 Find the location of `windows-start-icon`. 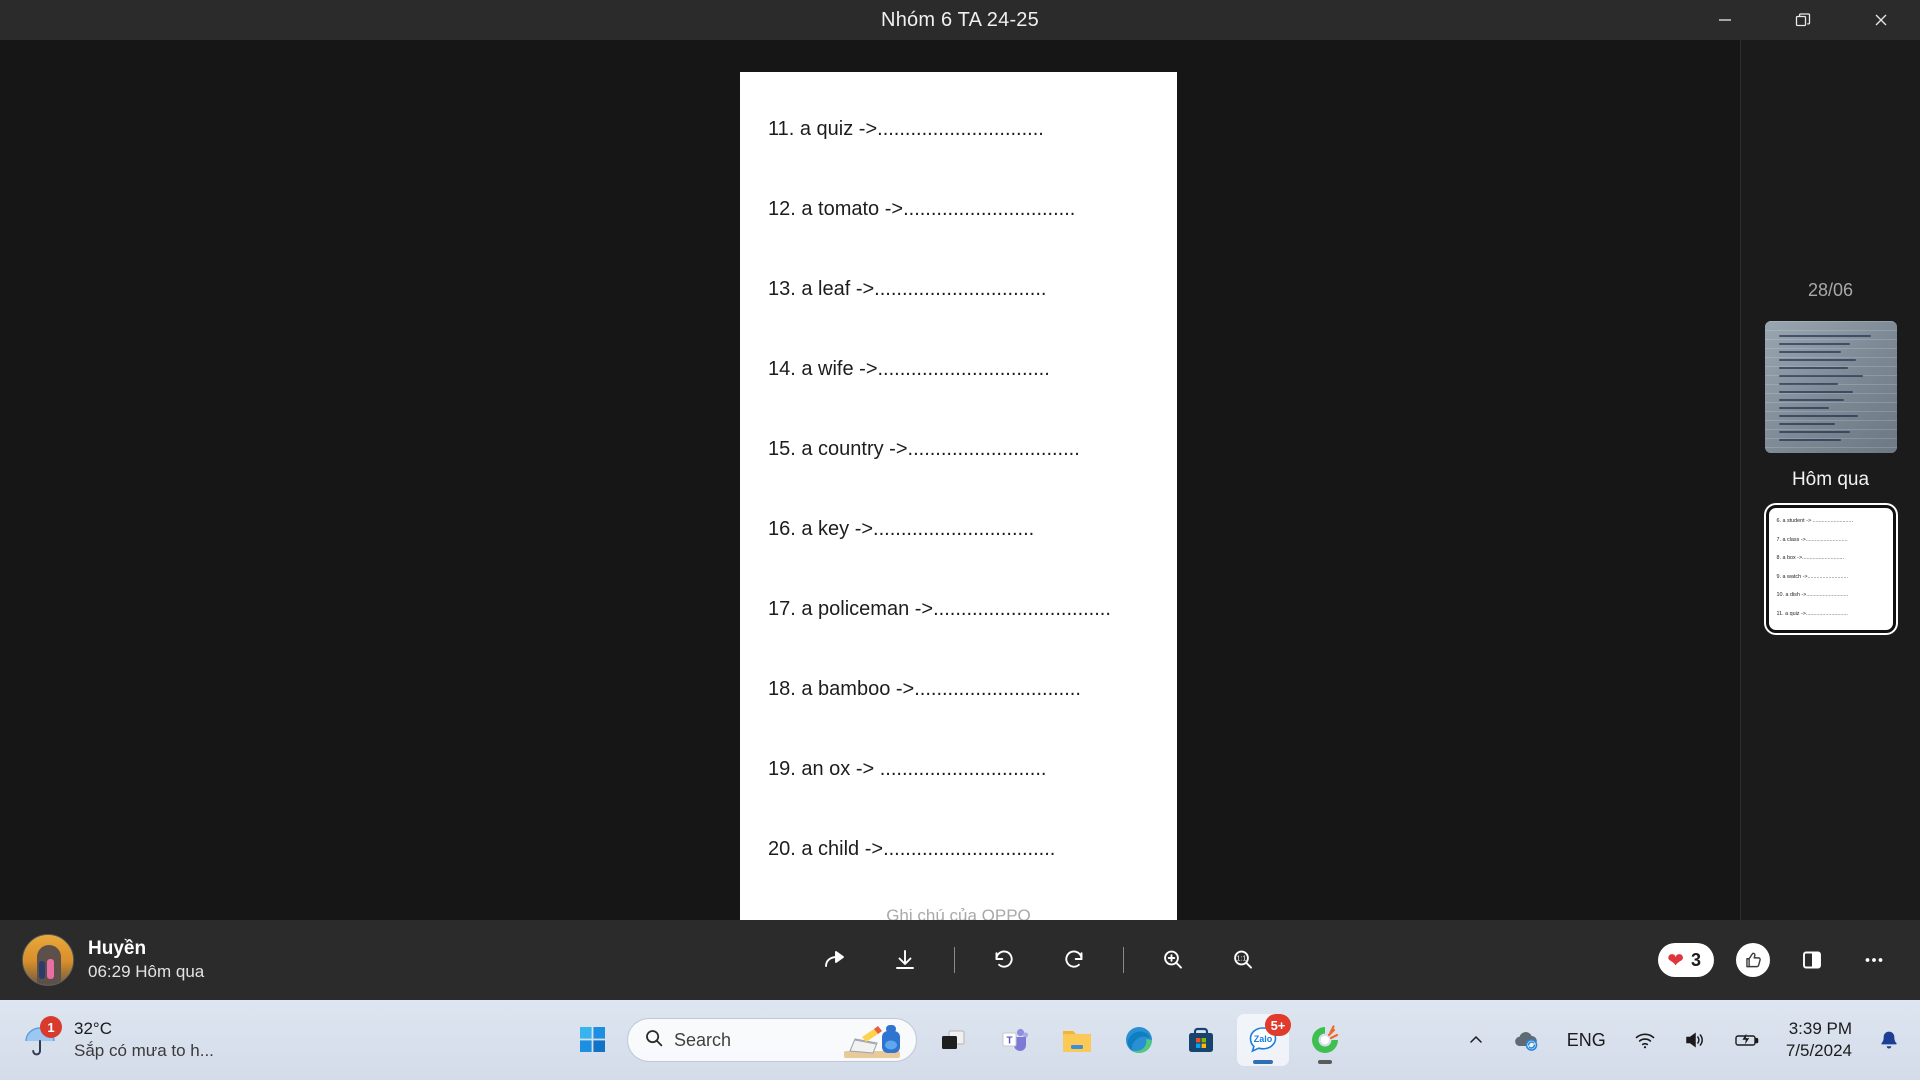

windows-start-icon is located at coordinates (593, 1040).